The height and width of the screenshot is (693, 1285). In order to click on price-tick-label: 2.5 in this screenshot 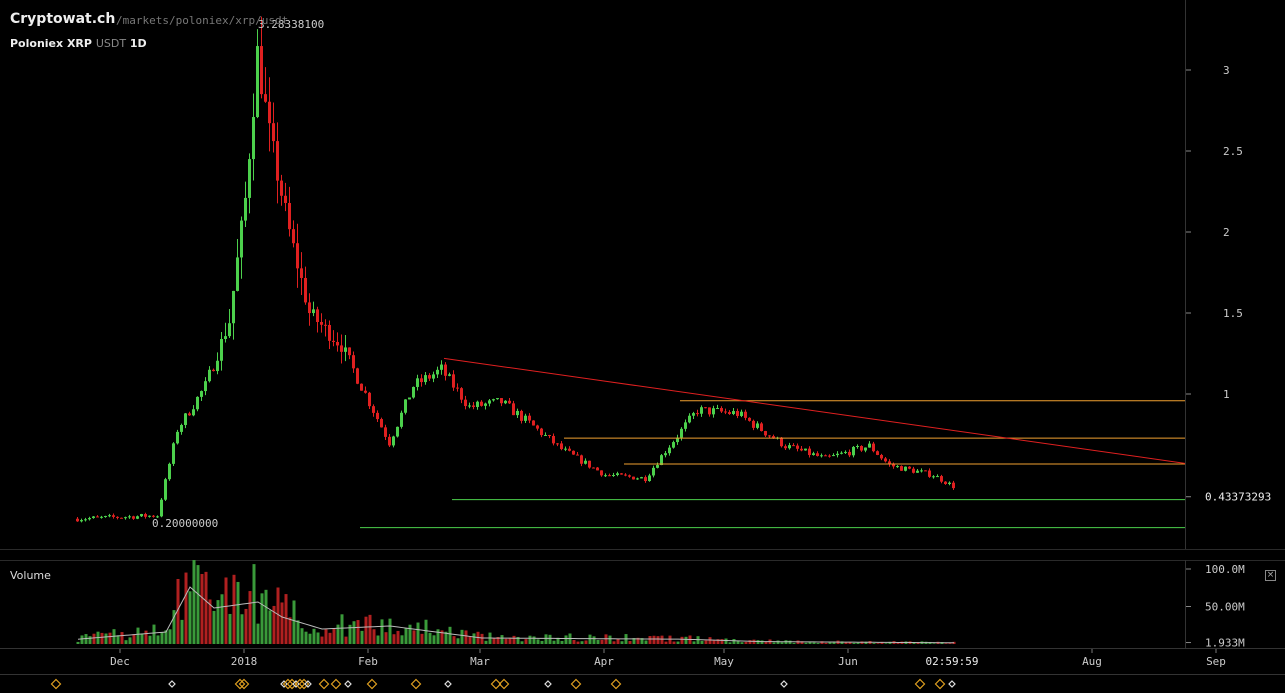, I will do `click(1233, 151)`.